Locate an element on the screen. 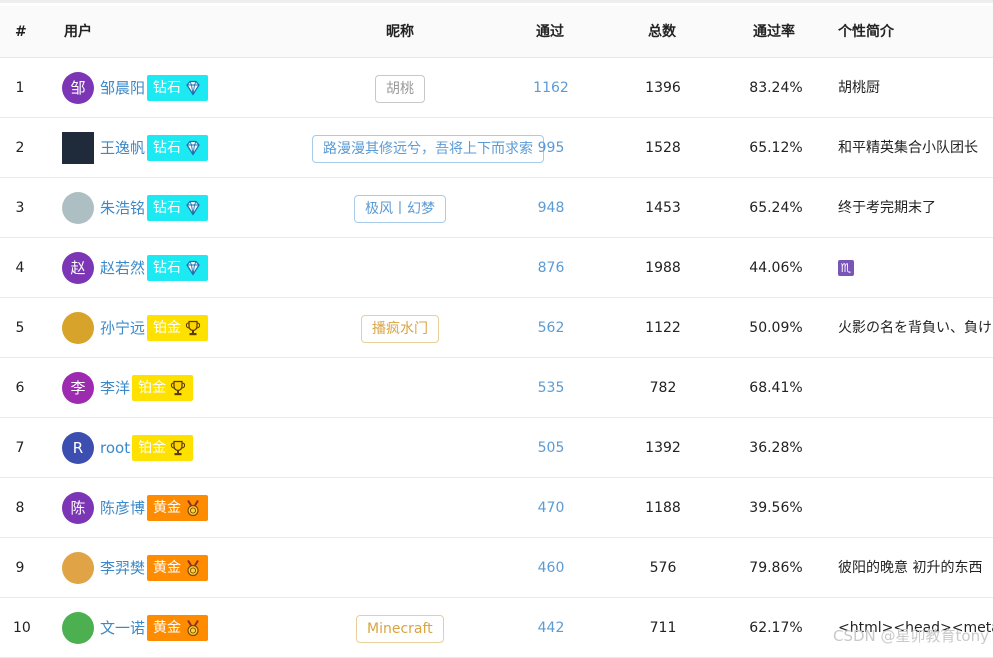  header-user: 用户 is located at coordinates (78, 32).